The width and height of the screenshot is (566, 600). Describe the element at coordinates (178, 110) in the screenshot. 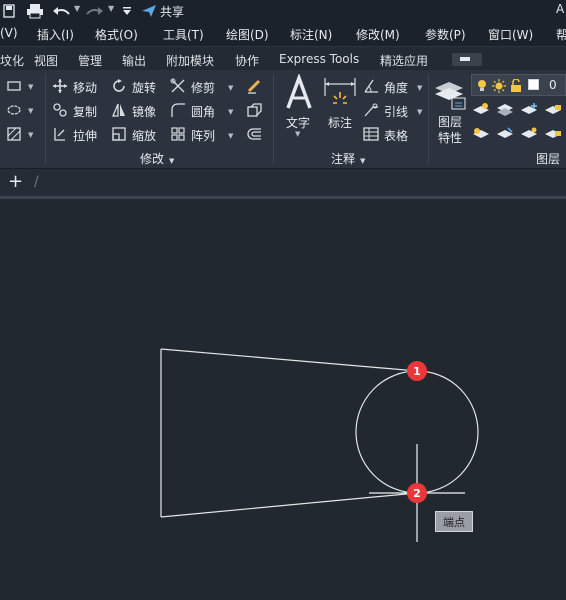

I see `fillet-icon` at that location.